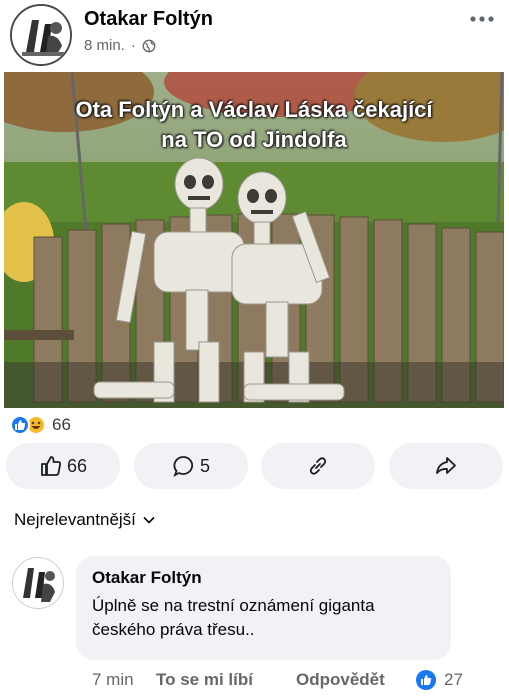 The height and width of the screenshot is (697, 509). I want to click on copy-link-button, so click(318, 466).